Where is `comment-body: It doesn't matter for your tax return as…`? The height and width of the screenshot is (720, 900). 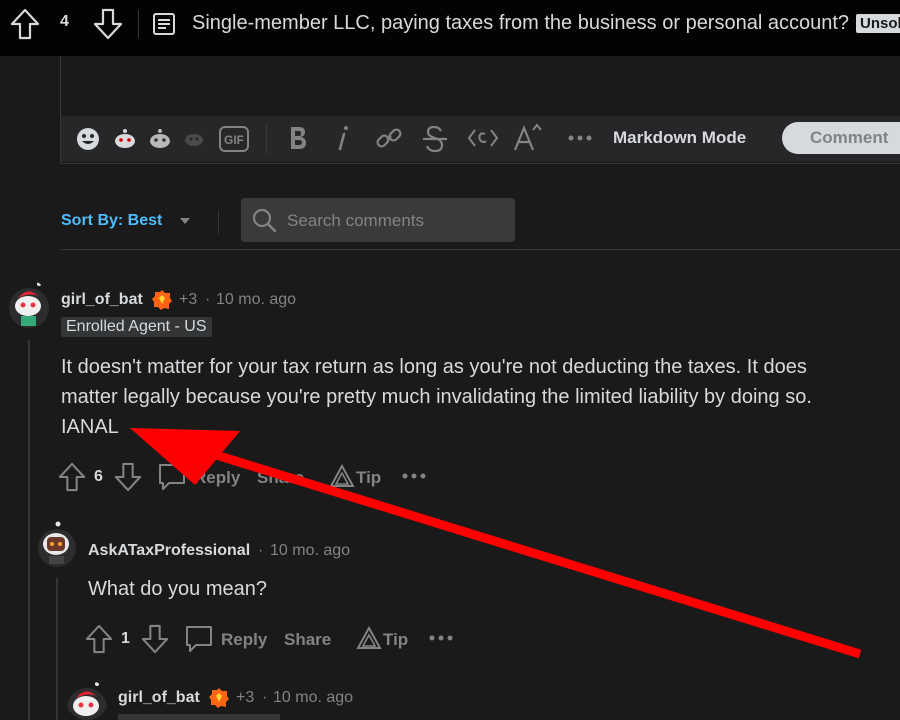
comment-body: It doesn't matter for your tax return as… is located at coordinates (480, 397).